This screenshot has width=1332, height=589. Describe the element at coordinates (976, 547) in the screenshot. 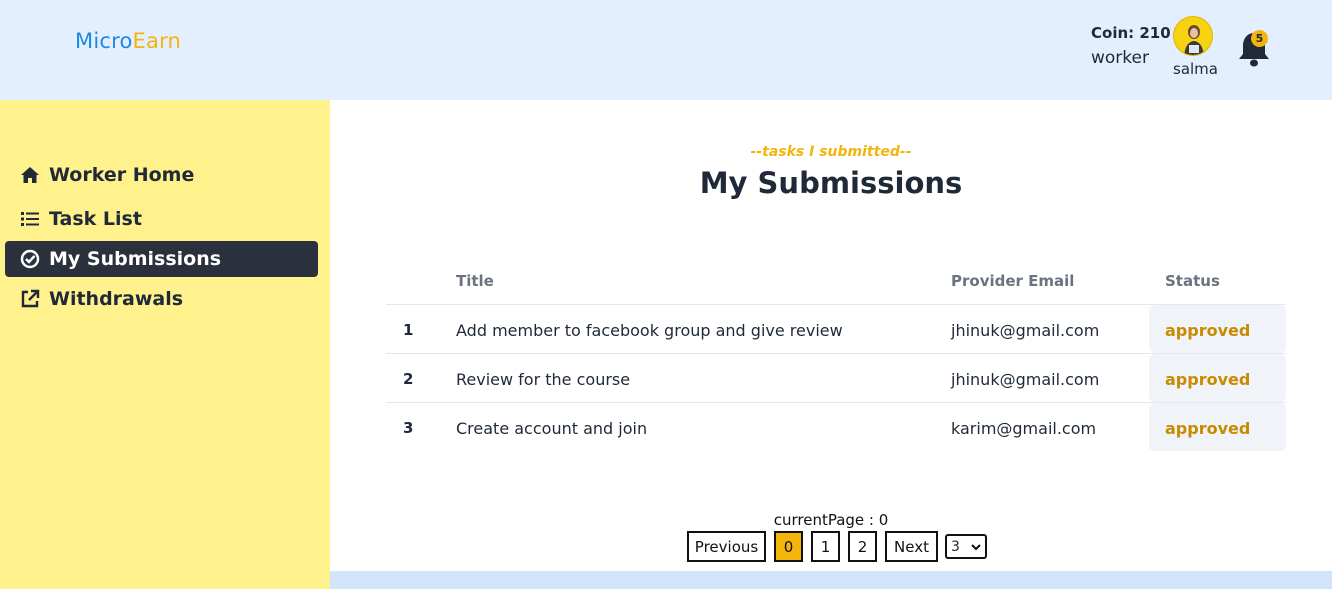

I see `chevron-down-icon` at that location.